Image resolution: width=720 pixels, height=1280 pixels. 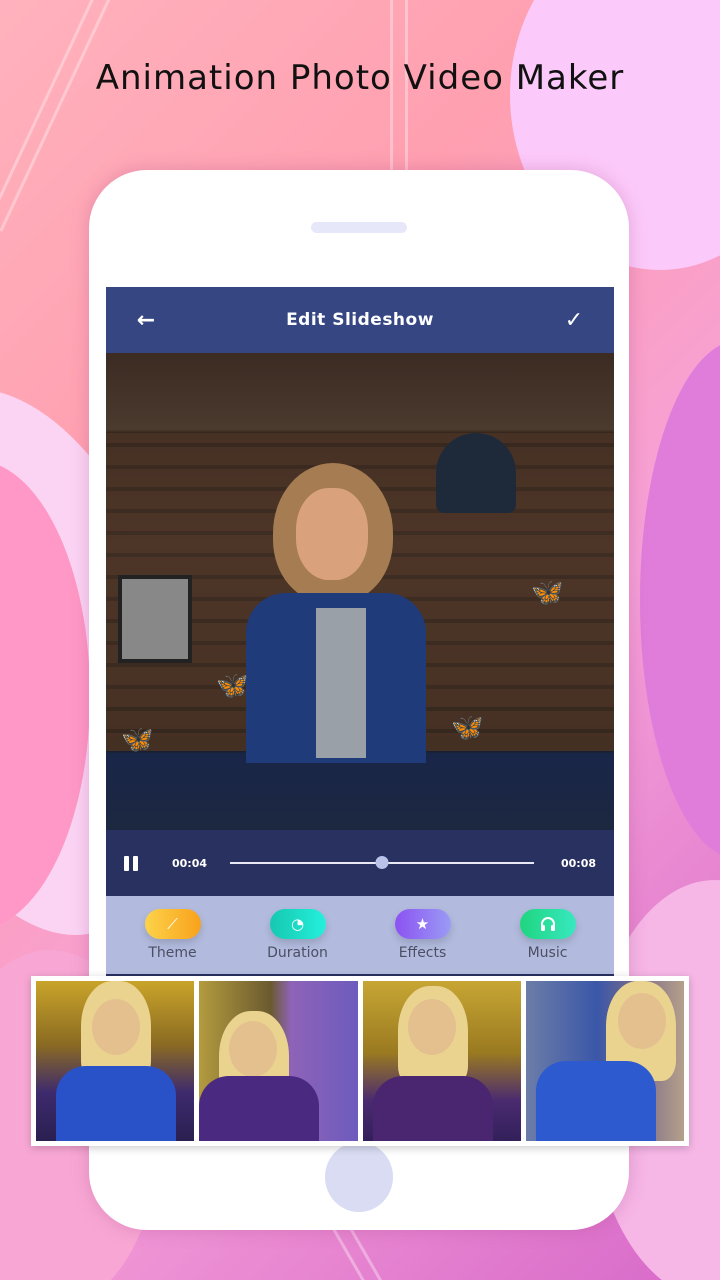 I want to click on headphones-icon, so click(x=547, y=924).